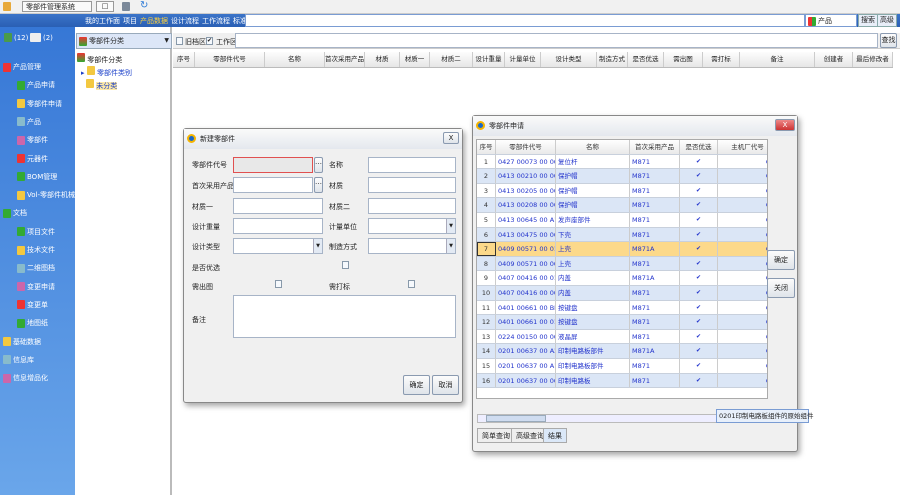 This screenshot has height=495, width=900. Describe the element at coordinates (99, 59) in the screenshot. I see `tree-root: 零部件分类` at that location.